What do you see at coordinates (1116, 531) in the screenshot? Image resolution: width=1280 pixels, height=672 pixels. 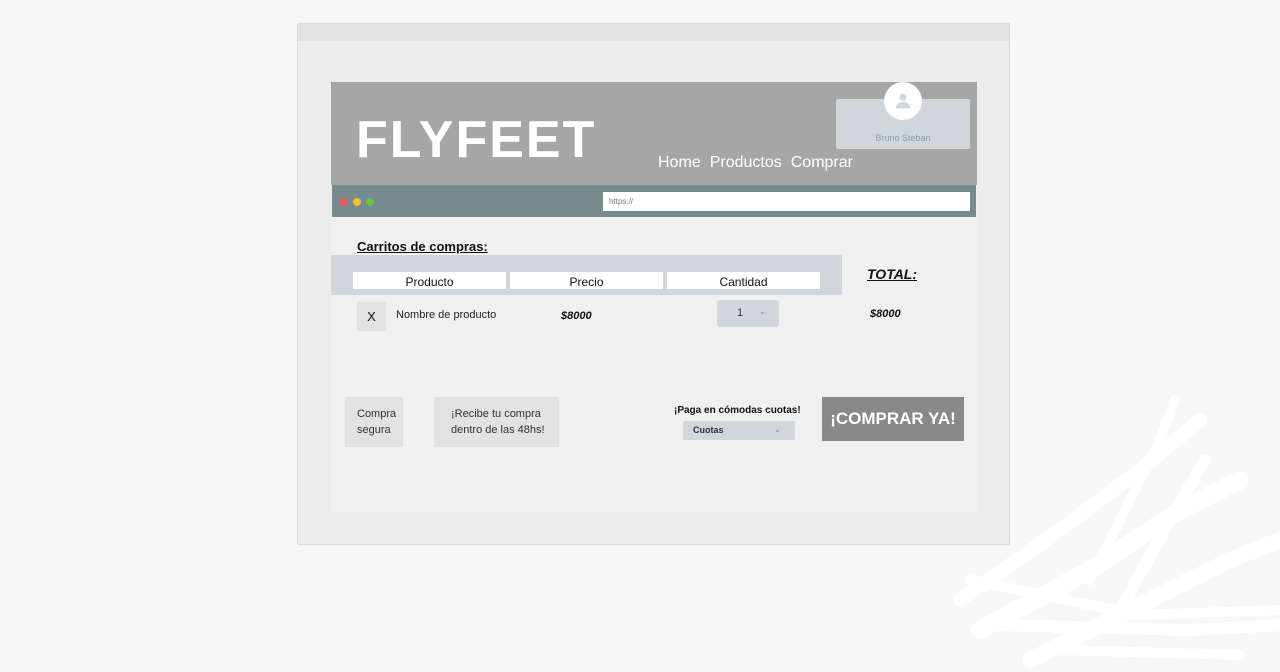 I see `decorative-scribble` at bounding box center [1116, 531].